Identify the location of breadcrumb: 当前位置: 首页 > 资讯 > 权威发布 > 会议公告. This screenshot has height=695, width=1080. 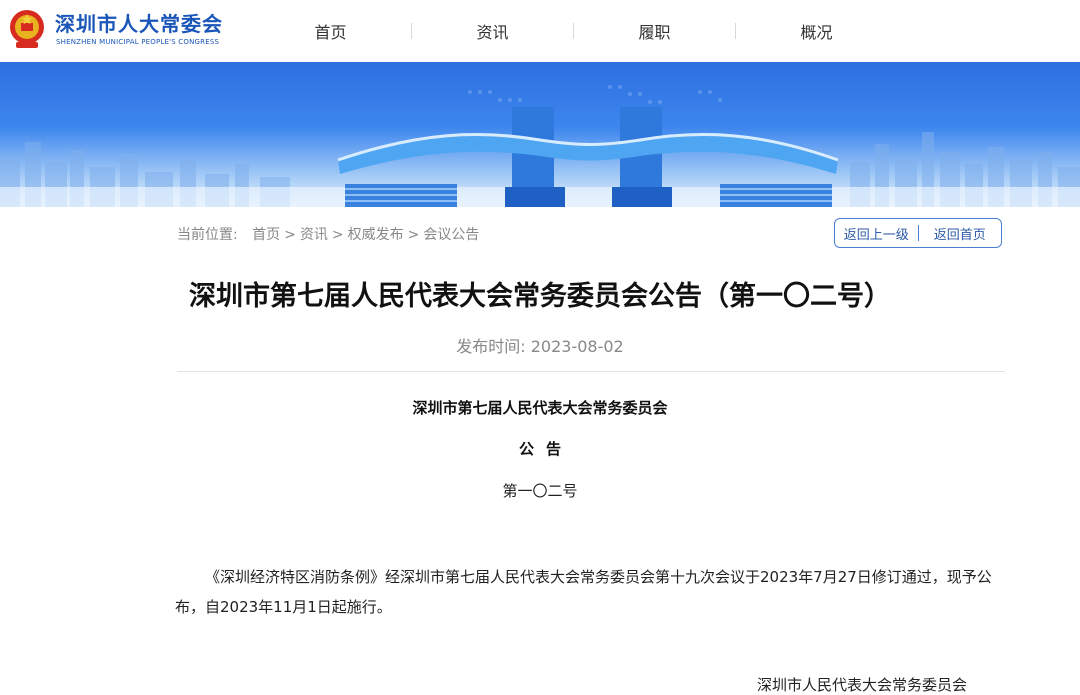
(328, 234).